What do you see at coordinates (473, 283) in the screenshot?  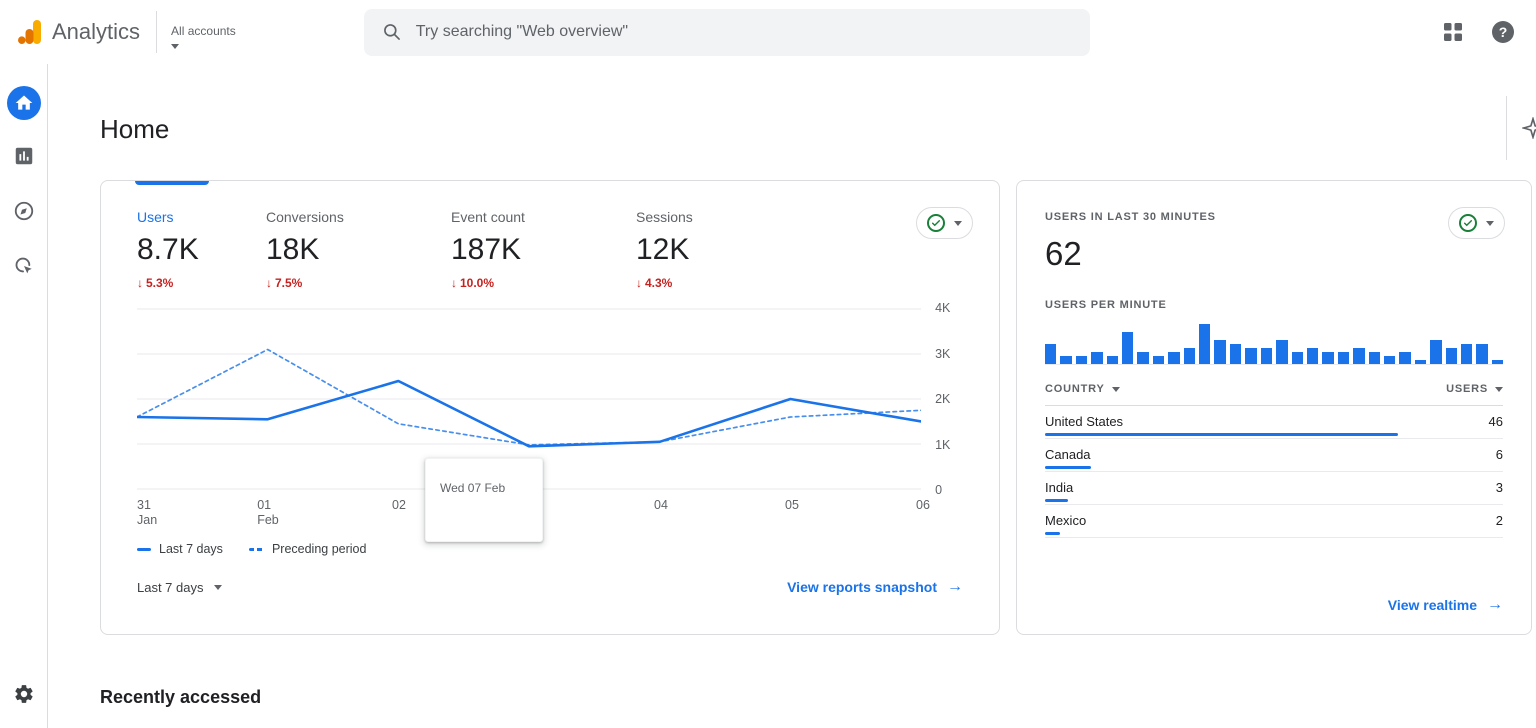 I see `metric-delta: ↓ 10.0%` at bounding box center [473, 283].